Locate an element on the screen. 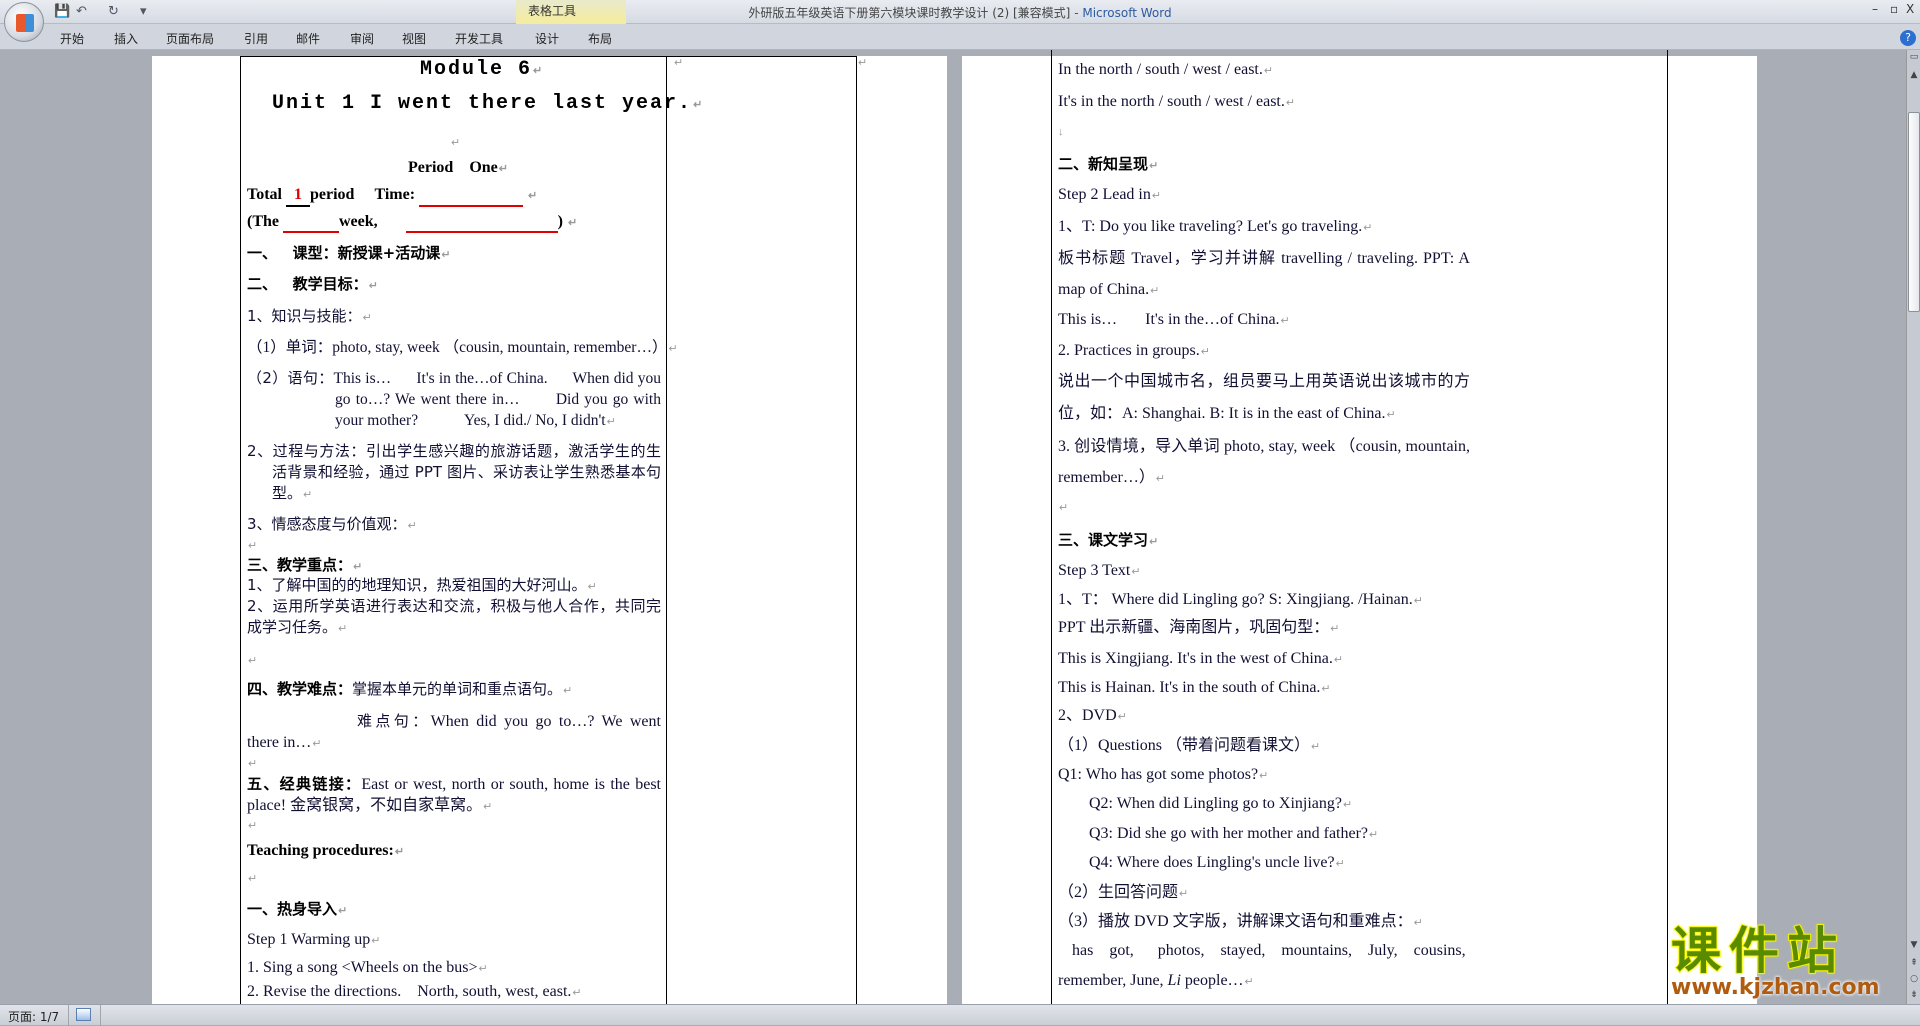  scroll-down-icon: ▼ is located at coordinates (1914, 945).